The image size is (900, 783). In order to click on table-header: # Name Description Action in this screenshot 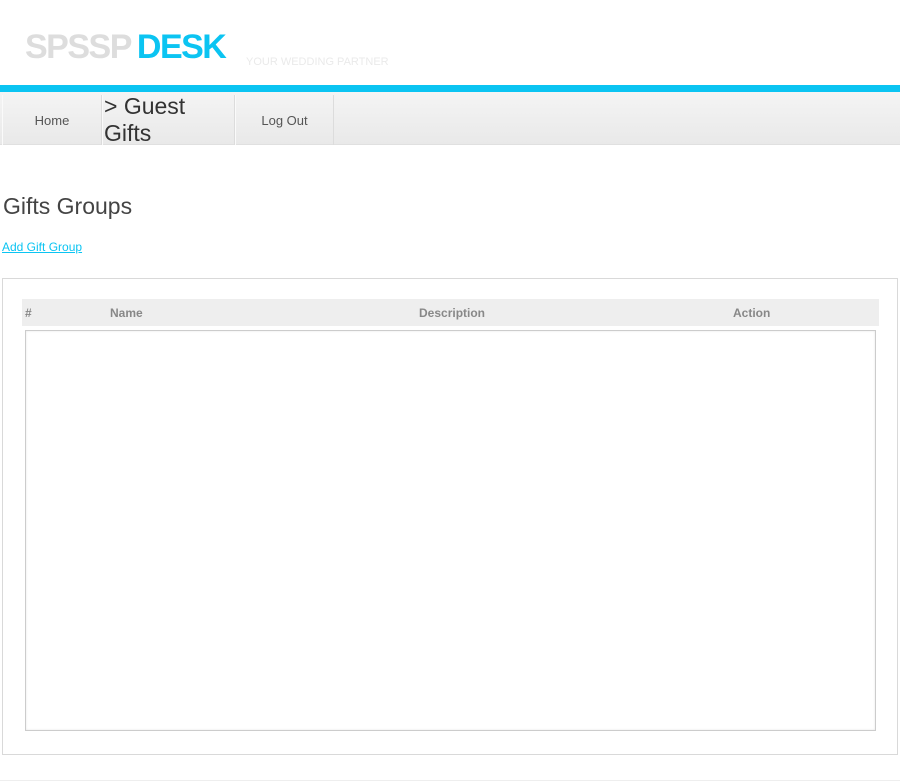, I will do `click(450, 312)`.